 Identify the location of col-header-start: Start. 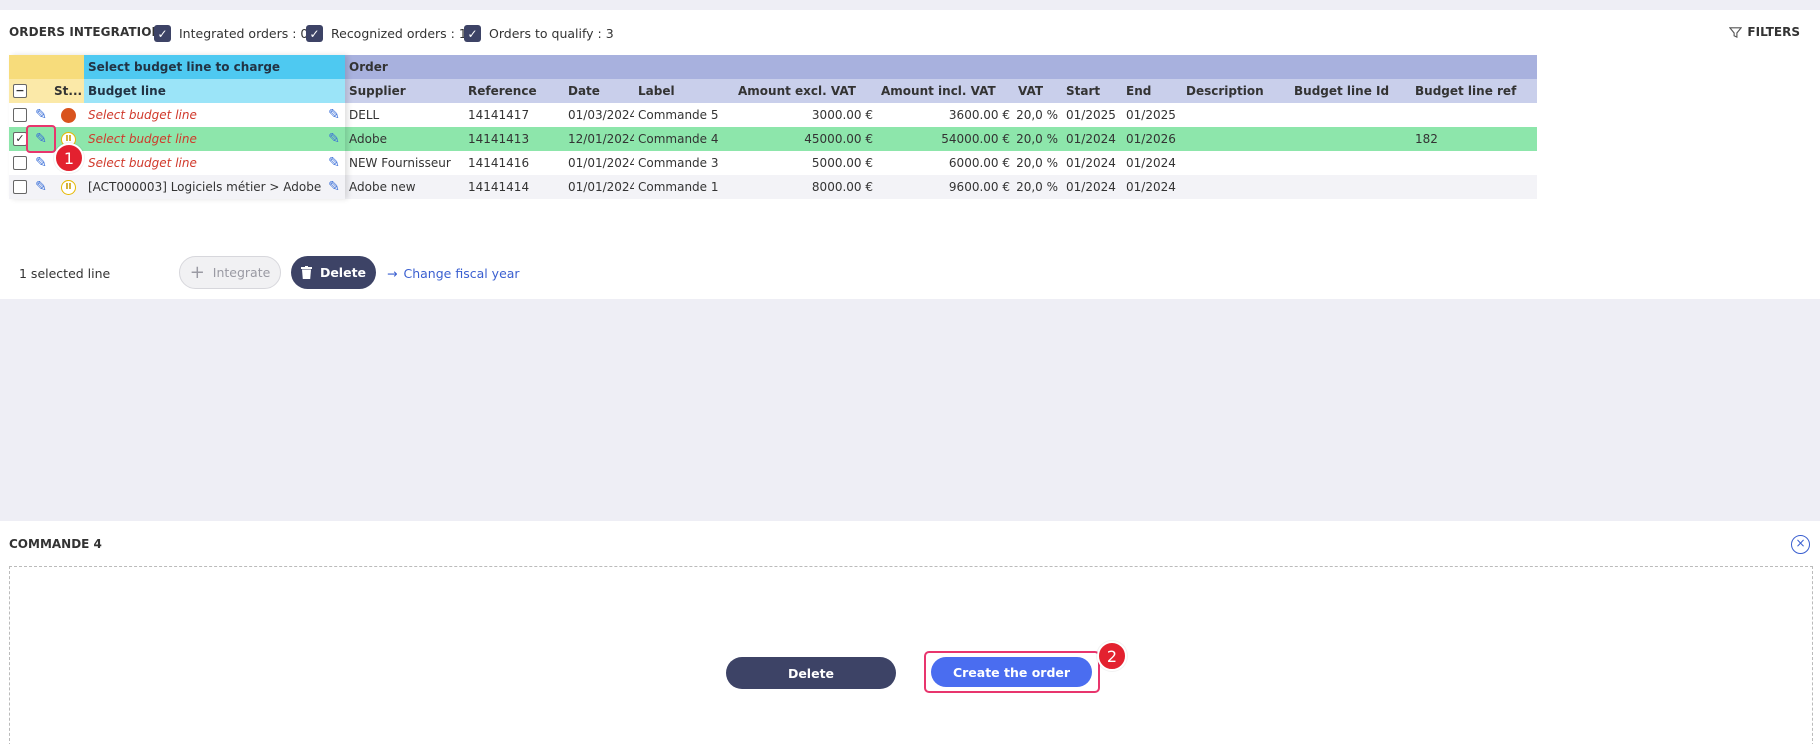
(1092, 91).